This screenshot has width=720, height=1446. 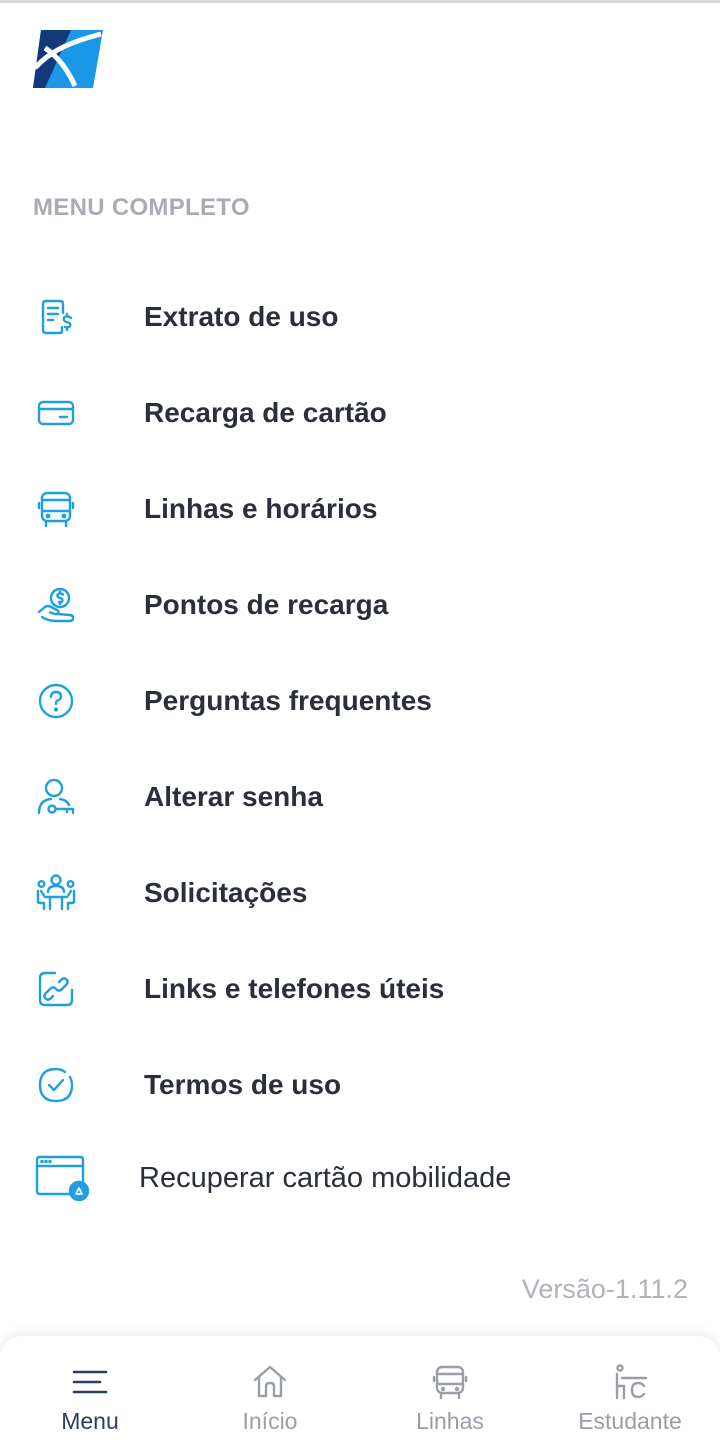 I want to click on card-recycle-icon, so click(x=62, y=1178).